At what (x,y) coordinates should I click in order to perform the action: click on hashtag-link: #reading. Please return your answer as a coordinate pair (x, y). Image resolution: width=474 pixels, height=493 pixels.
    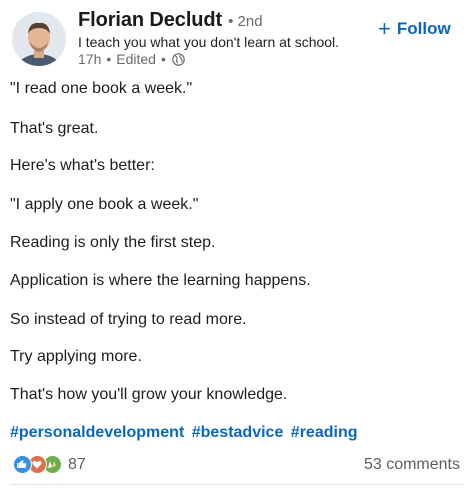
    Looking at the image, I should click on (324, 432).